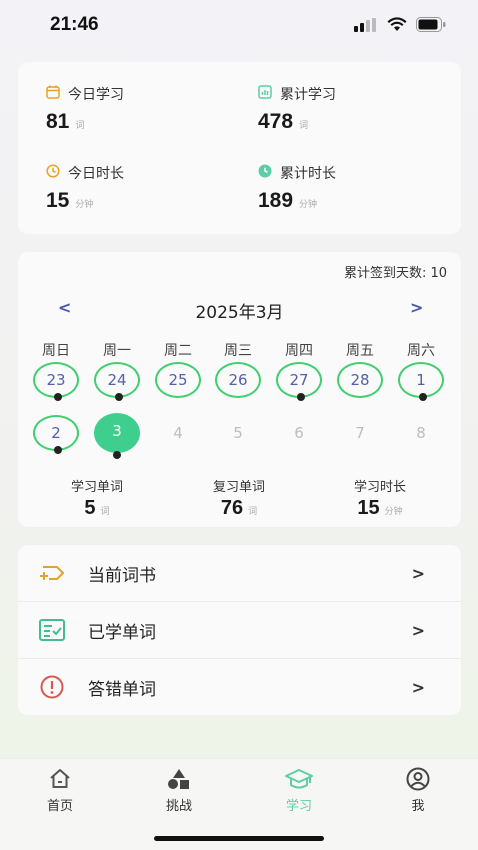  Describe the element at coordinates (53, 94) in the screenshot. I see `calendar-icon` at that location.